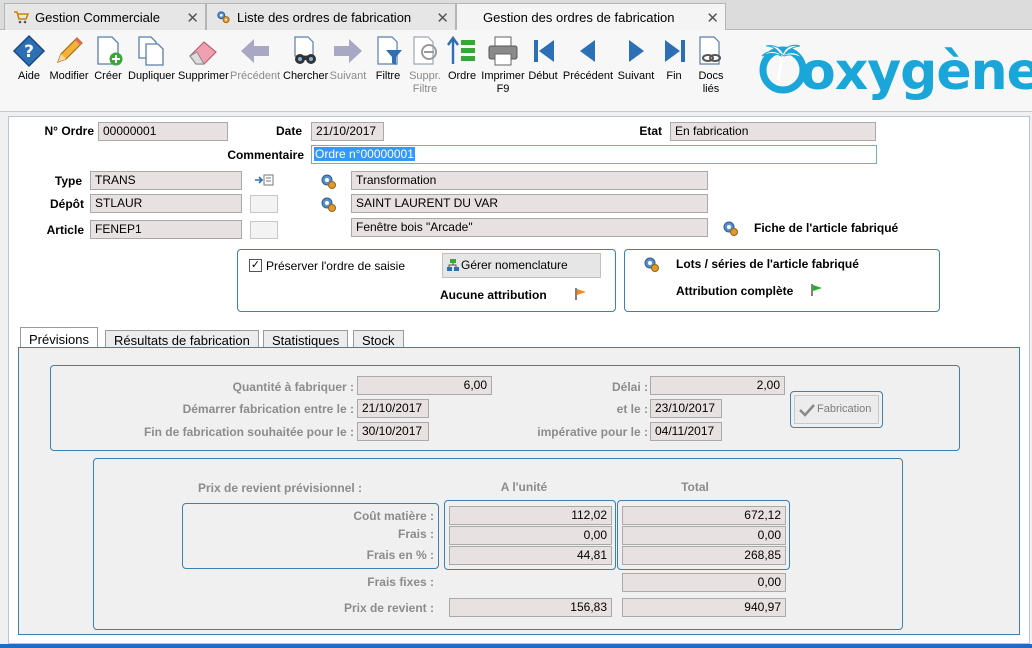  Describe the element at coordinates (166, 180) in the screenshot. I see `type-field: TRANS` at that location.